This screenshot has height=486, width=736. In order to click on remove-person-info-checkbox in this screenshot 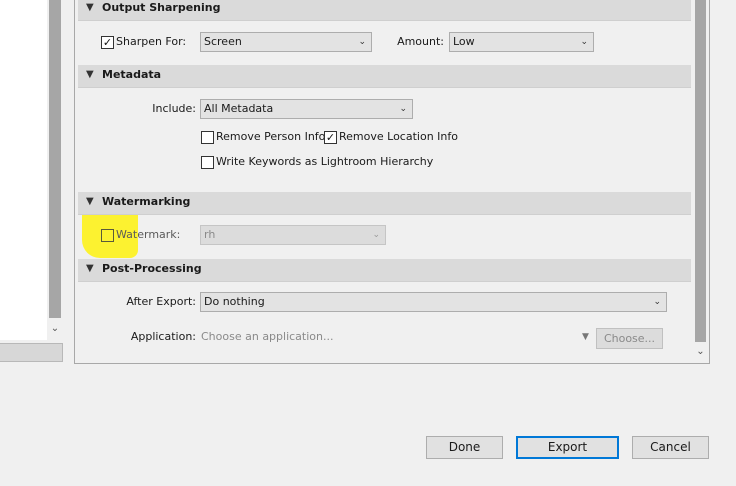, I will do `click(207, 137)`.